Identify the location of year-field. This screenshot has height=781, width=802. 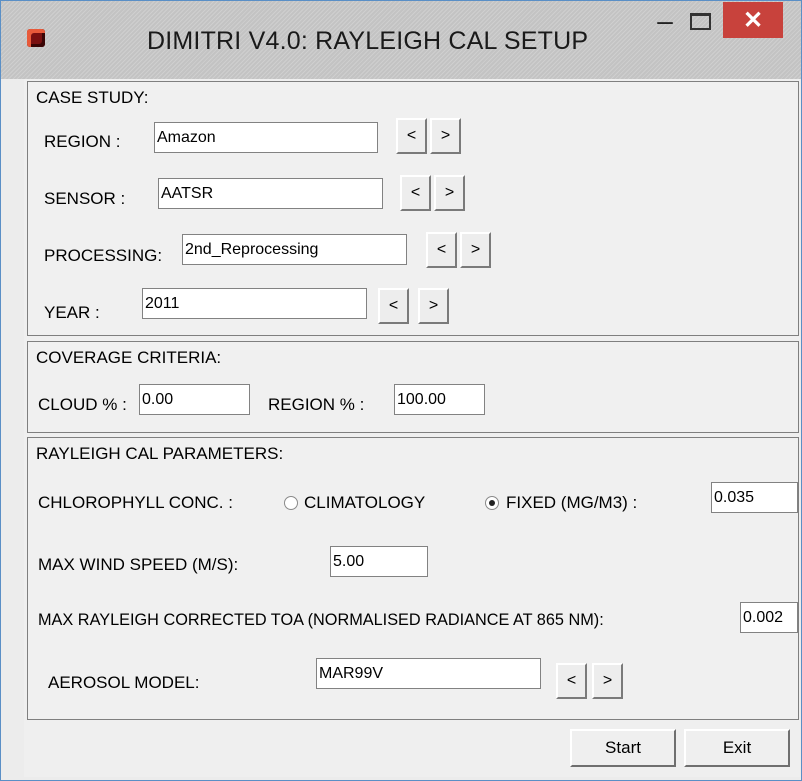
(254, 303).